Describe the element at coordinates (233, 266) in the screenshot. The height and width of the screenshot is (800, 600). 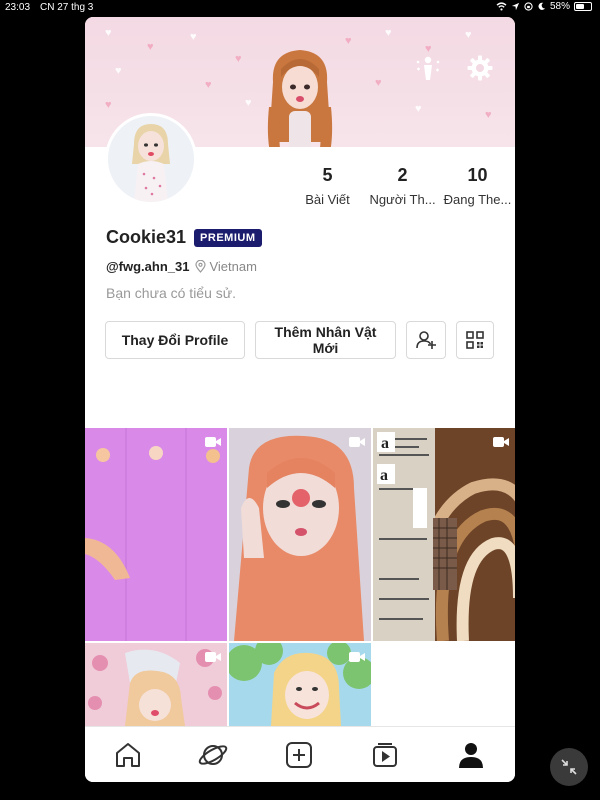
I see `location-text: Vietnam` at that location.